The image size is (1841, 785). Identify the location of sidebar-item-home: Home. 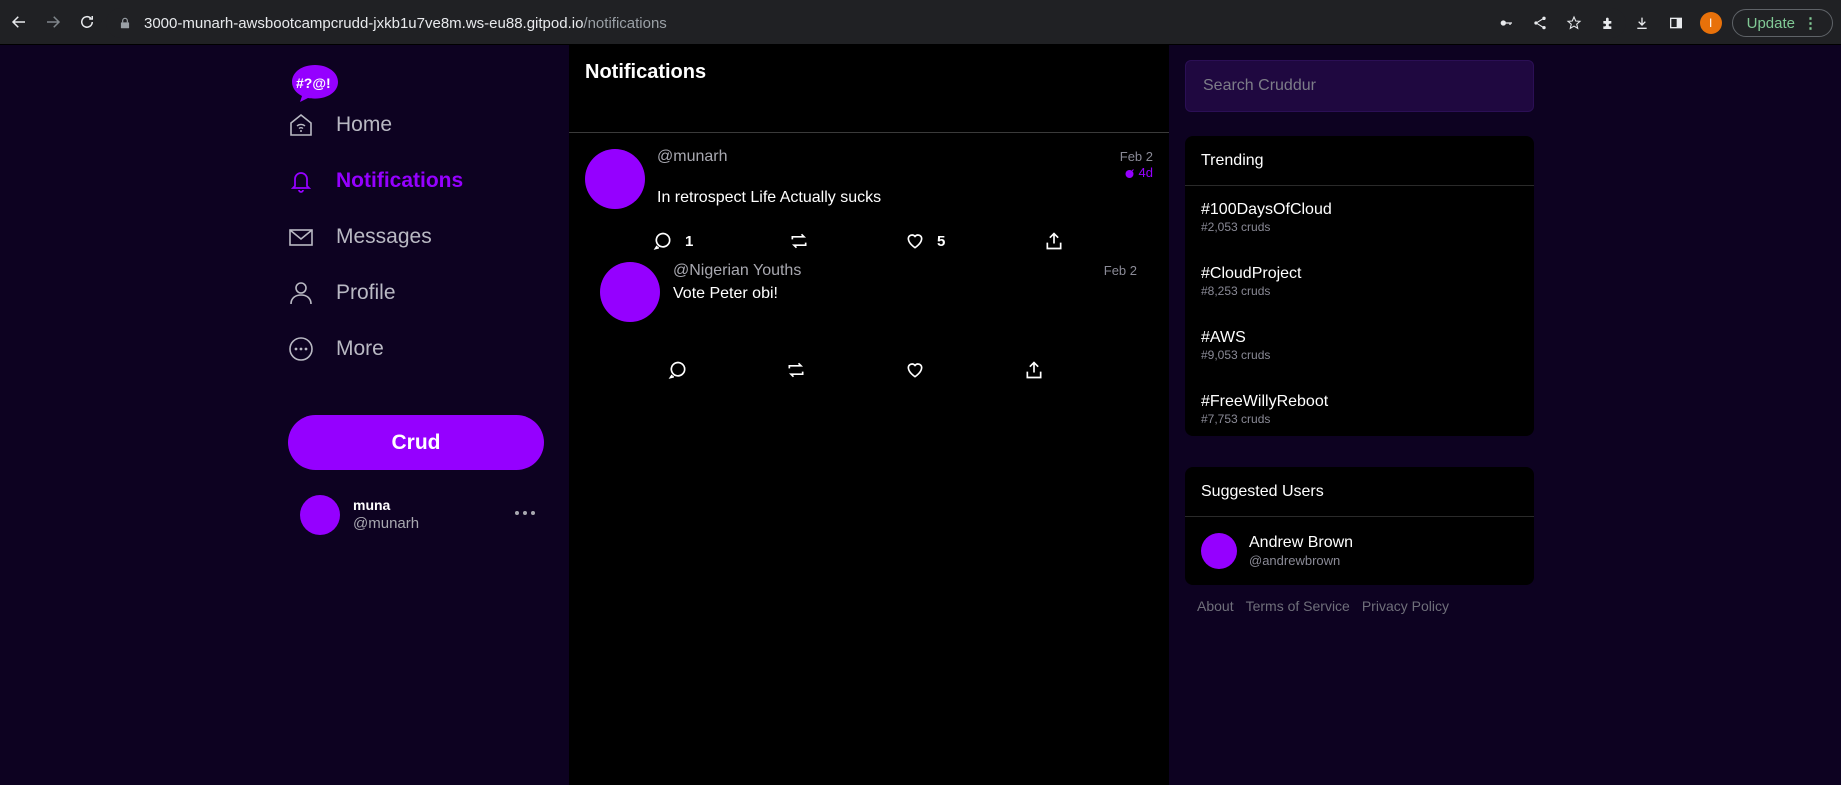
(340, 125).